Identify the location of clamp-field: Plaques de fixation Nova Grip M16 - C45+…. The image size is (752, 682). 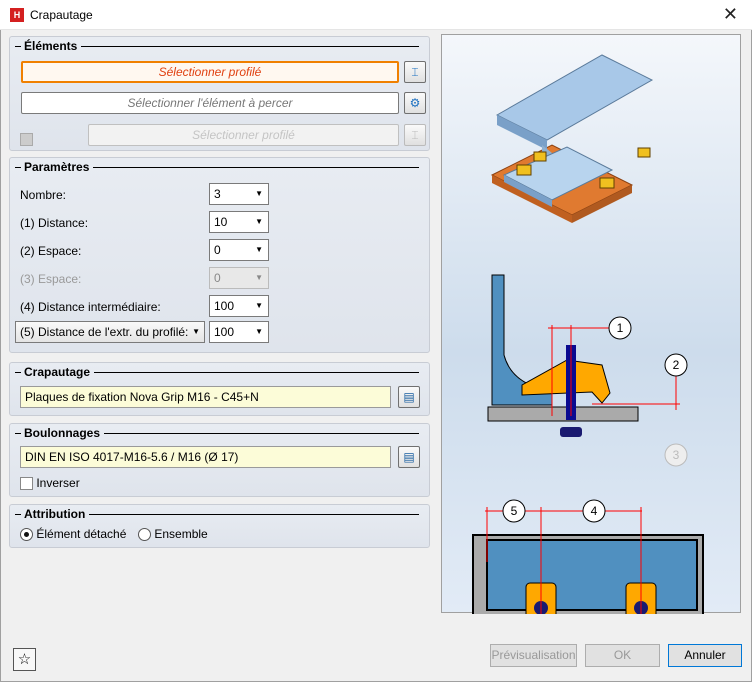
(205, 397).